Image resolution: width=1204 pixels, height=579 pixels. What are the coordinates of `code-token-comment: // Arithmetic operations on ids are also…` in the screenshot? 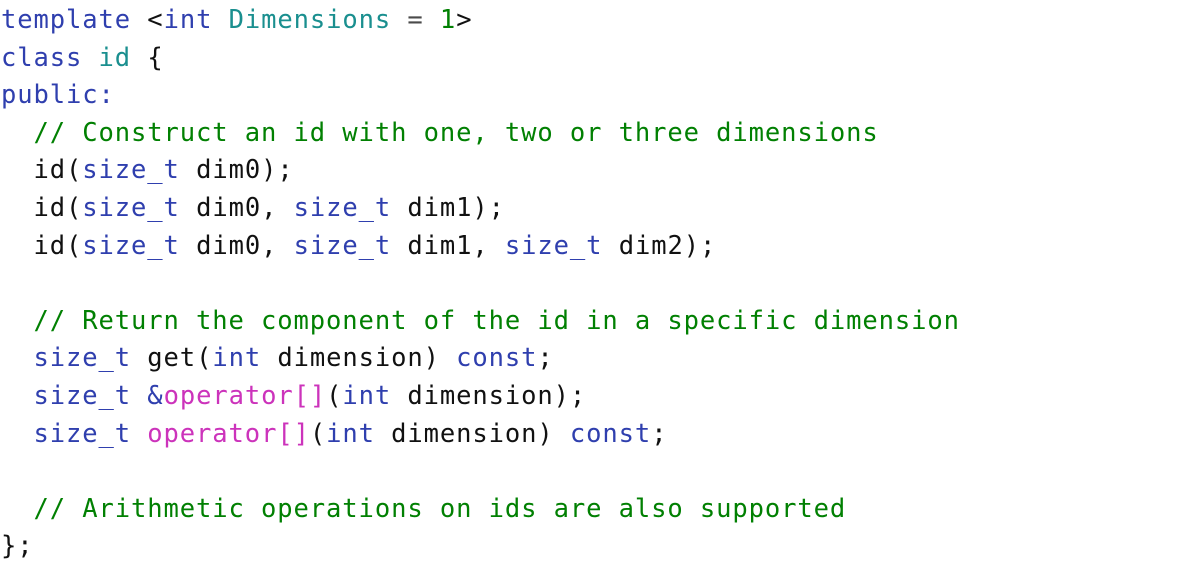 It's located at (440, 508).